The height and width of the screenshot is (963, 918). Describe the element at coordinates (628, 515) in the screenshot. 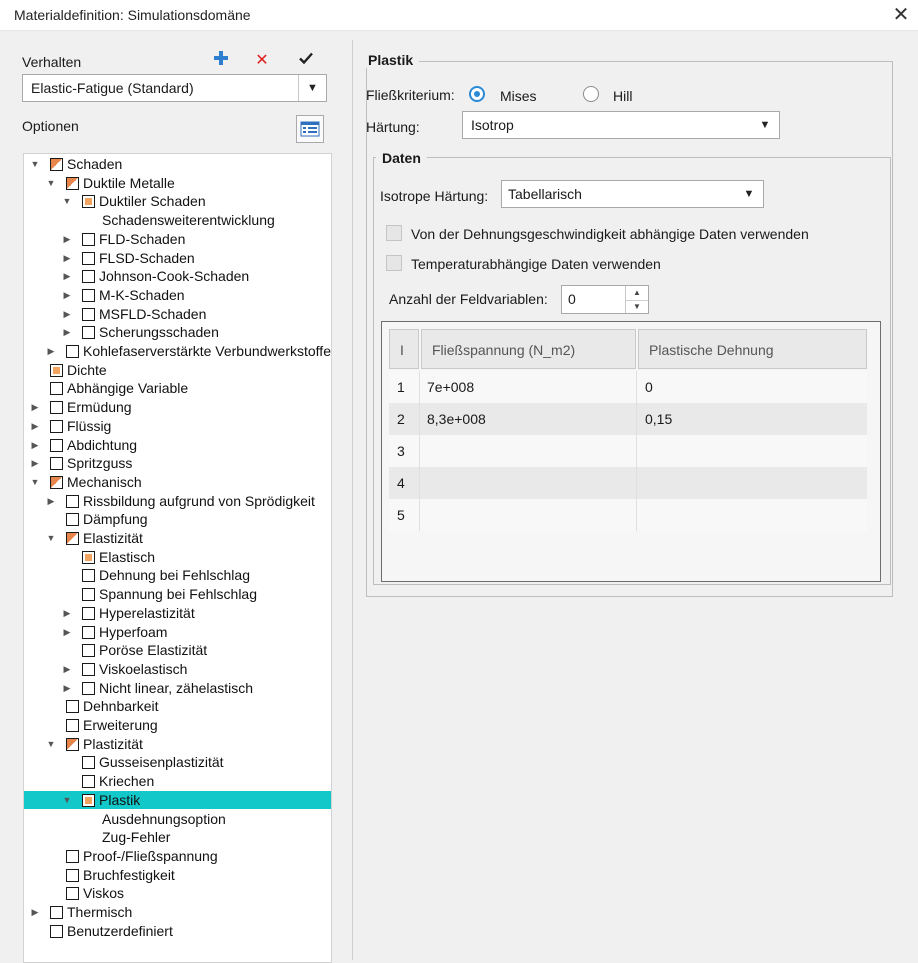

I see `table-row: 5` at that location.